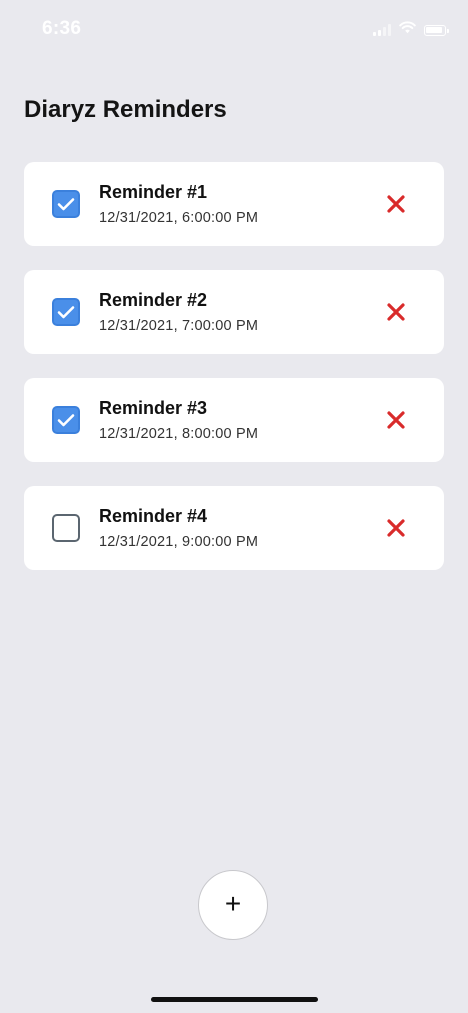 This screenshot has height=1013, width=468. I want to click on reminder-card: Reminder #4 12/31/2021, 9:00:00 PM, so click(234, 528).